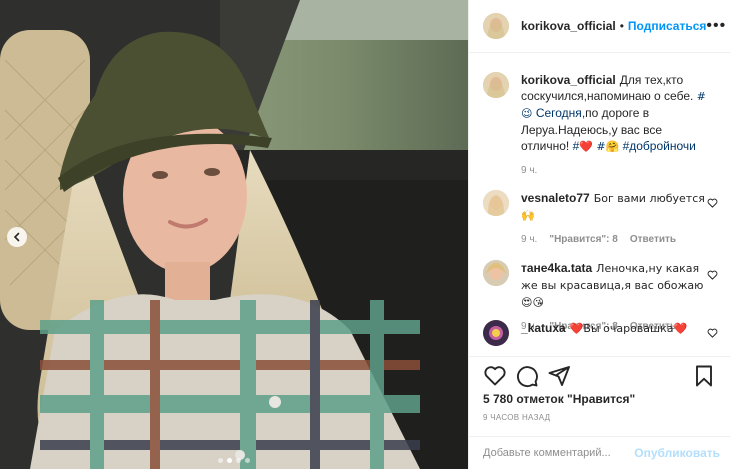 This screenshot has height=469, width=730. I want to click on heart-emoji: ❤️, so click(586, 146).